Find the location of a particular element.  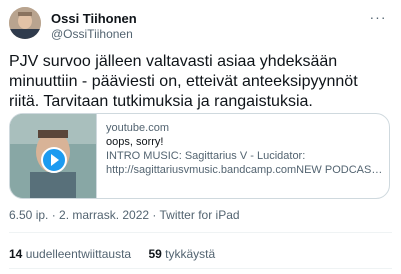

likes-stat: 59 tykkäystä is located at coordinates (181, 254).